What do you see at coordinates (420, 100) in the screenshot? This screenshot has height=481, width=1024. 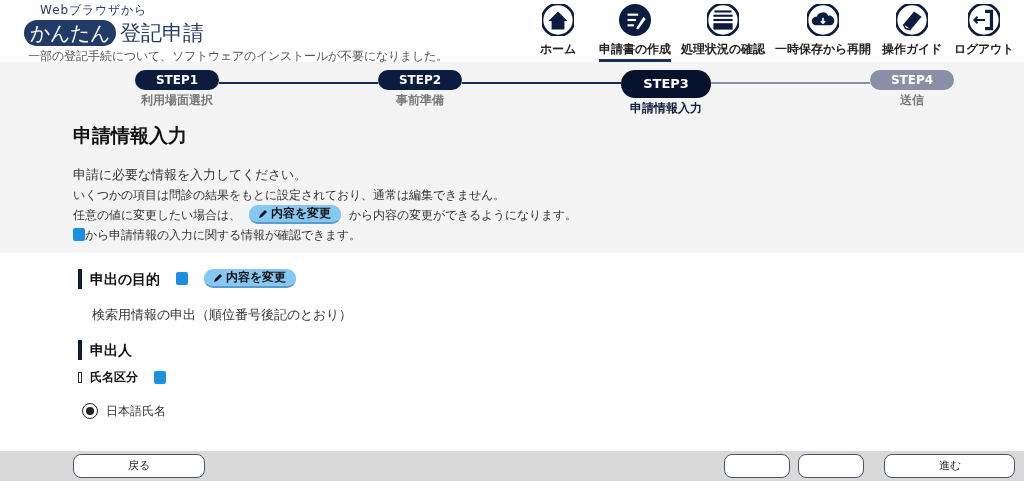 I see `step-caption: 事前準備` at bounding box center [420, 100].